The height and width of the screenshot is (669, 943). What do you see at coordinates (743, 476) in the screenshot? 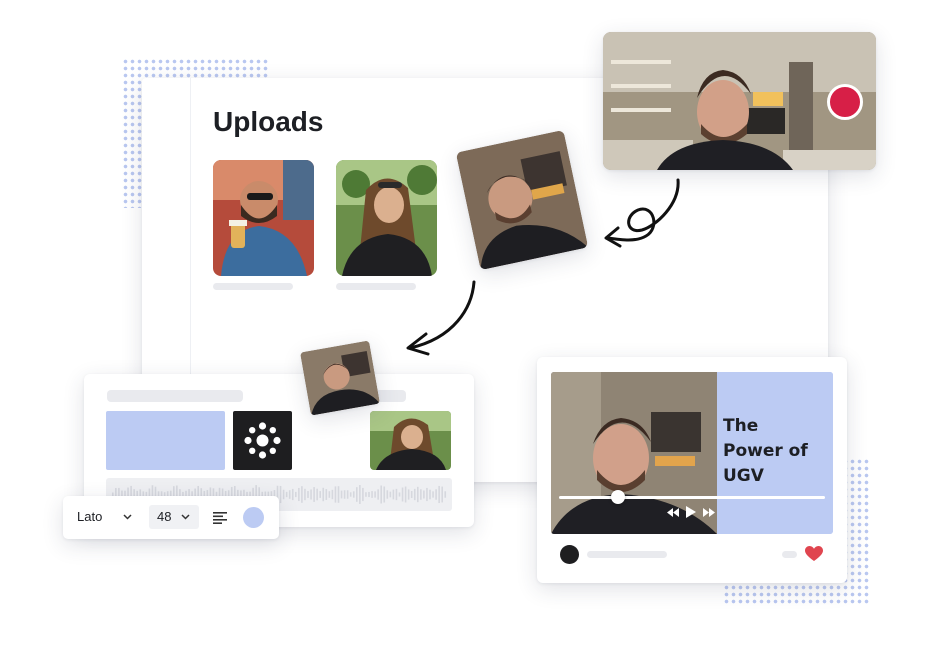
I see `video-title-line-3: UGV` at bounding box center [743, 476].